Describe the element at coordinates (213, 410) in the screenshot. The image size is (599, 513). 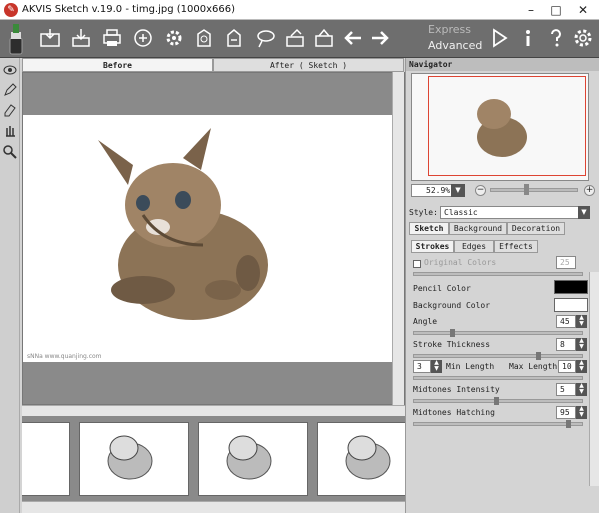
I see `horizontal-scrollbar` at that location.